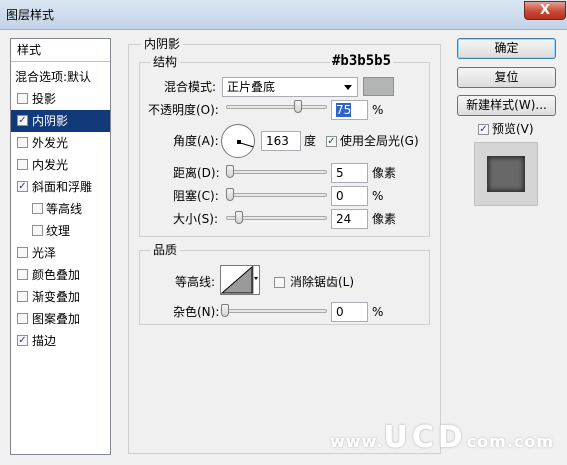 This screenshot has height=465, width=567. I want to click on close-button: X, so click(545, 10).